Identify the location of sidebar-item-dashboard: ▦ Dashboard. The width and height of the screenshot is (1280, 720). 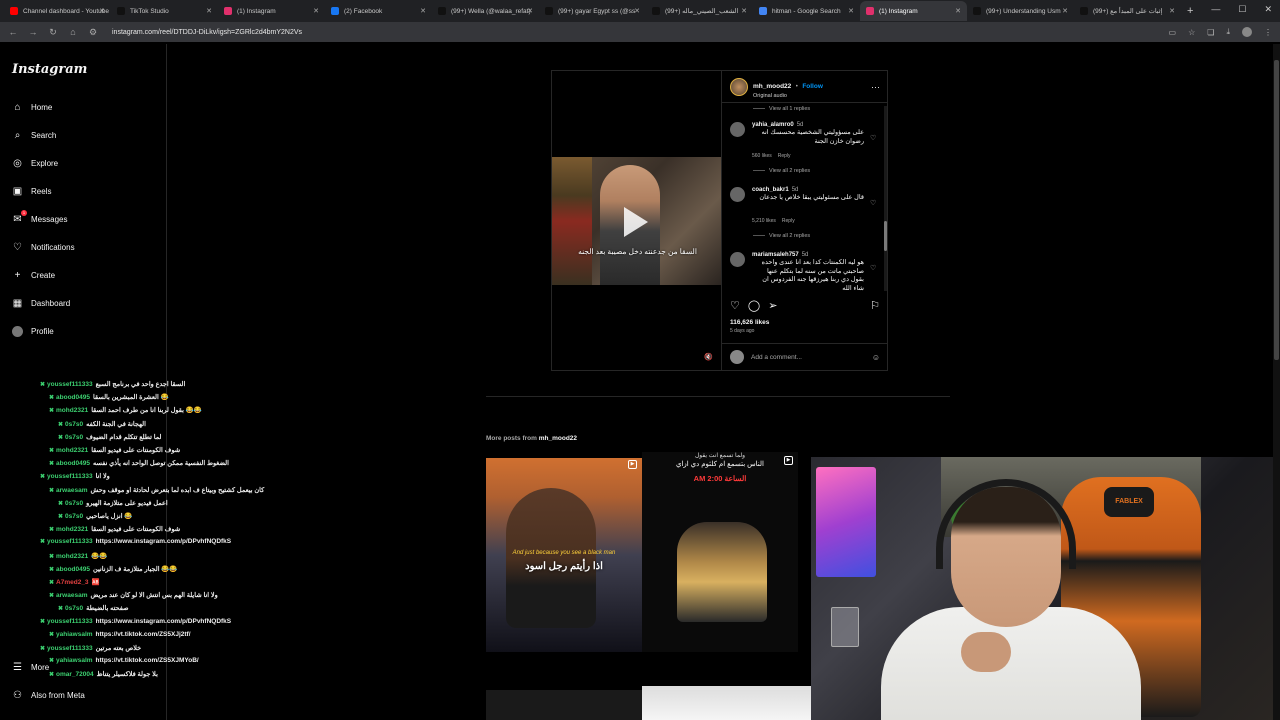
(41, 303).